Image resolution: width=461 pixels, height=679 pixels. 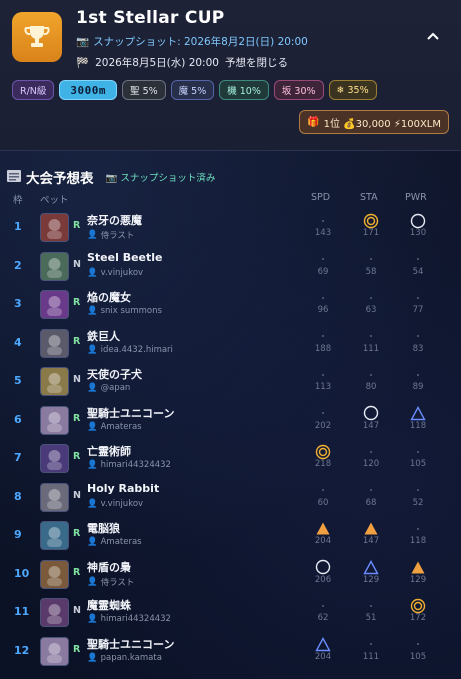 What do you see at coordinates (160, 178) in the screenshot?
I see `snapshot-status: 📷 スナップショット済み` at bounding box center [160, 178].